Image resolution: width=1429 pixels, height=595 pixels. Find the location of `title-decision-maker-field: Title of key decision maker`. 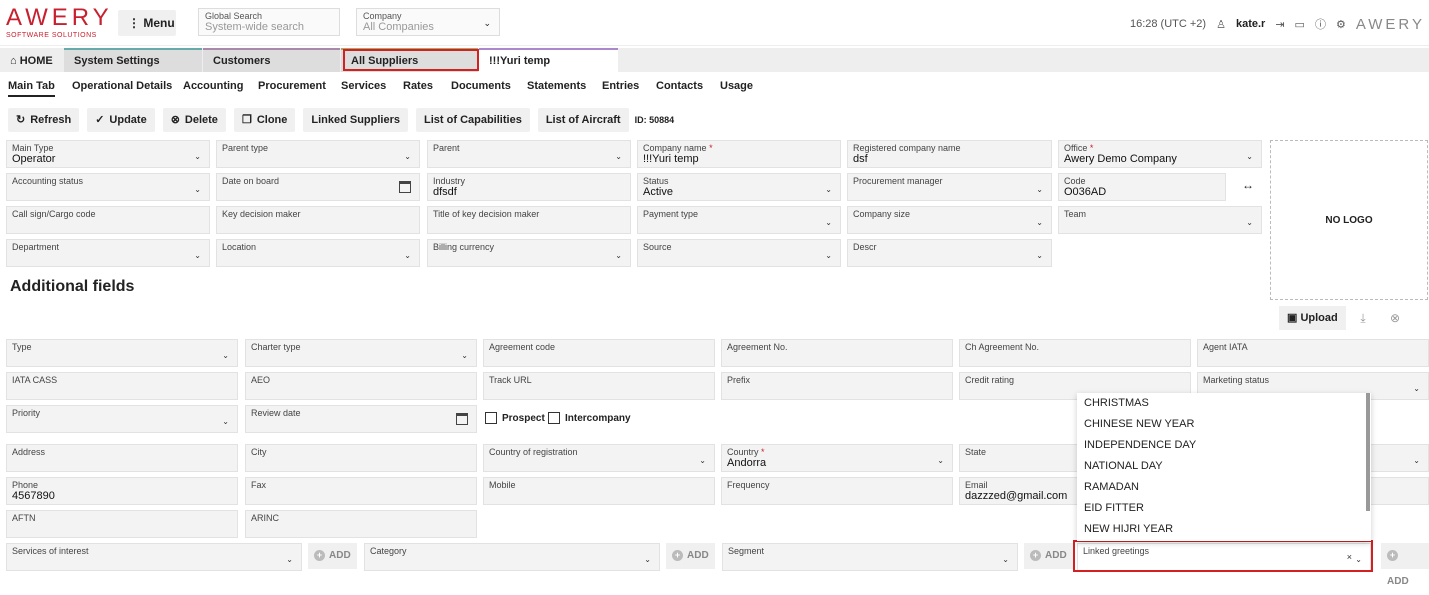

title-decision-maker-field: Title of key decision maker is located at coordinates (529, 220).